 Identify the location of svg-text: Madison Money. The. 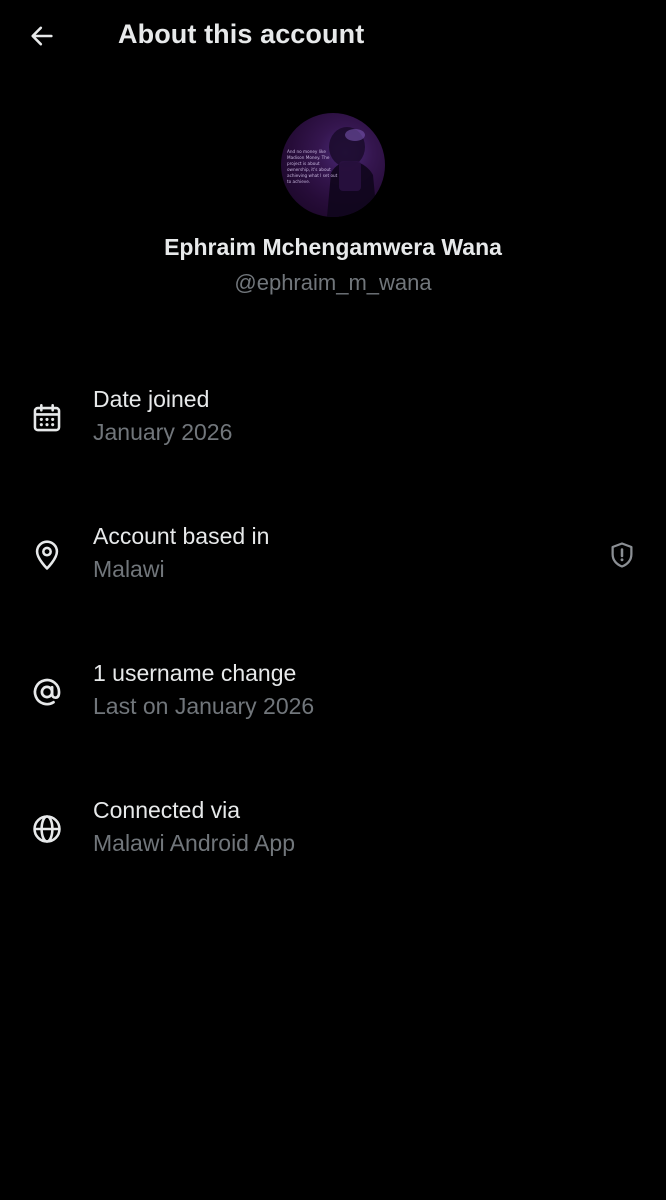
(308, 157).